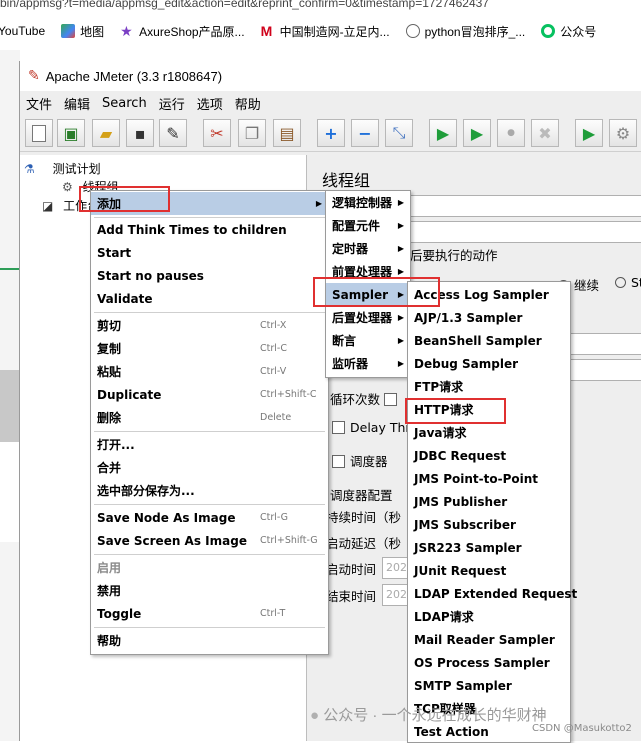  What do you see at coordinates (368, 202) in the screenshot?
I see `submenu-item-logic-controller: 逻辑控制器 ▶` at bounding box center [368, 202].